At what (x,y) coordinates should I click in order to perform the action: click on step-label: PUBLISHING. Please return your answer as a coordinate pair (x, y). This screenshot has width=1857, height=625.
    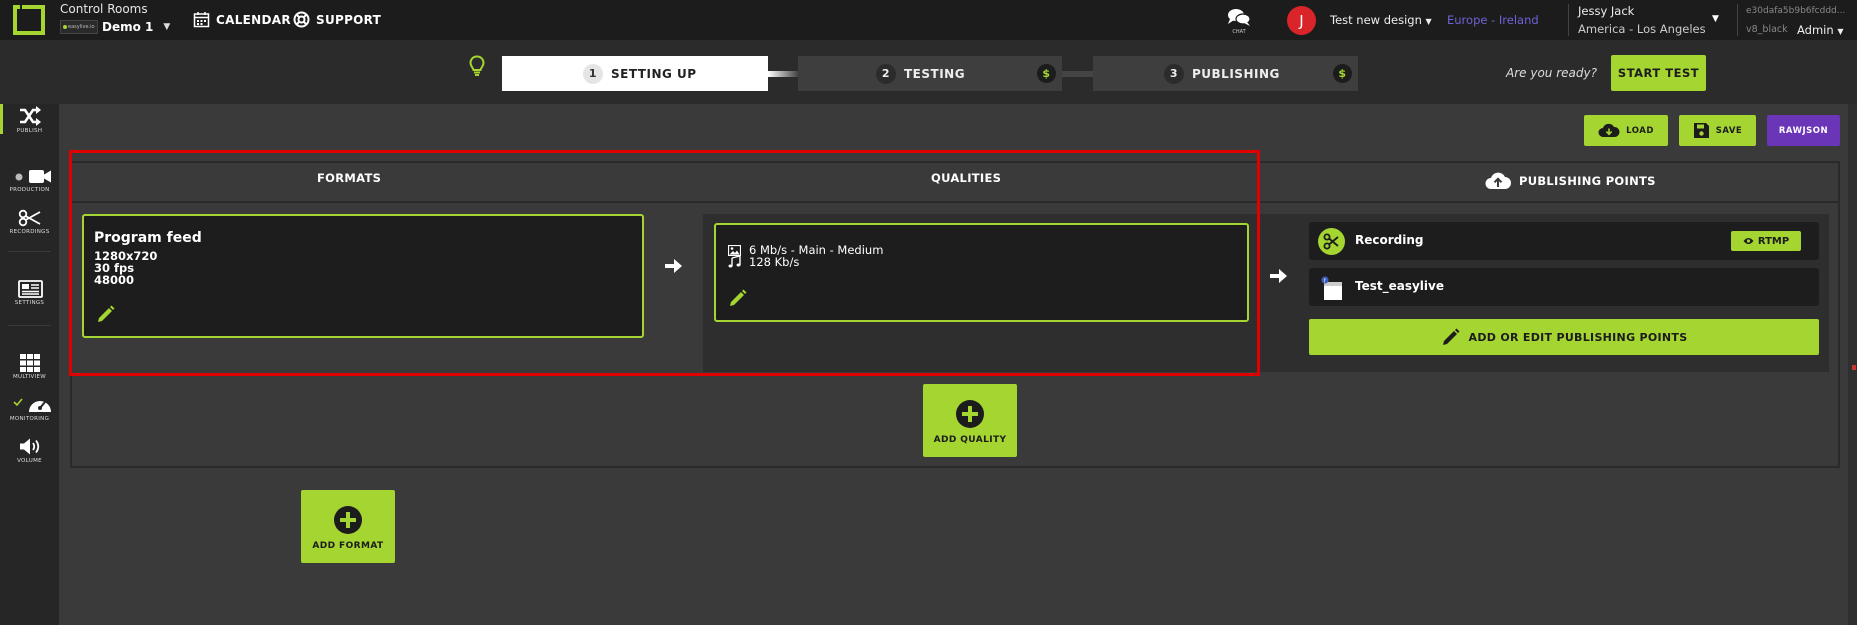
    Looking at the image, I should click on (1236, 73).